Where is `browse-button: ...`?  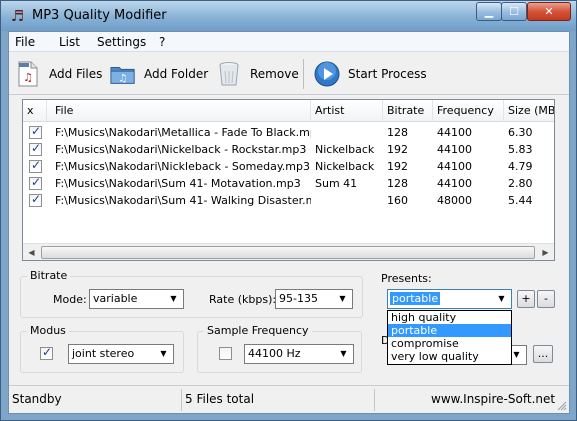 browse-button: ... is located at coordinates (543, 354).